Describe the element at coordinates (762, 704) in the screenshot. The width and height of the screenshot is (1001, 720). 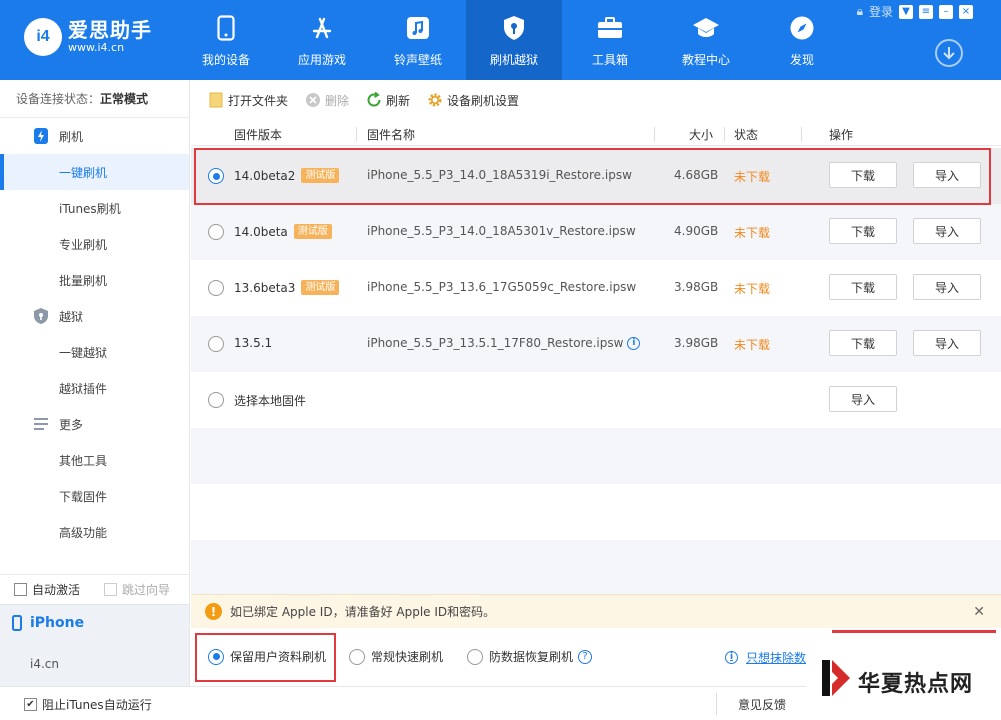
I see `feedback-link: 意见反馈` at that location.